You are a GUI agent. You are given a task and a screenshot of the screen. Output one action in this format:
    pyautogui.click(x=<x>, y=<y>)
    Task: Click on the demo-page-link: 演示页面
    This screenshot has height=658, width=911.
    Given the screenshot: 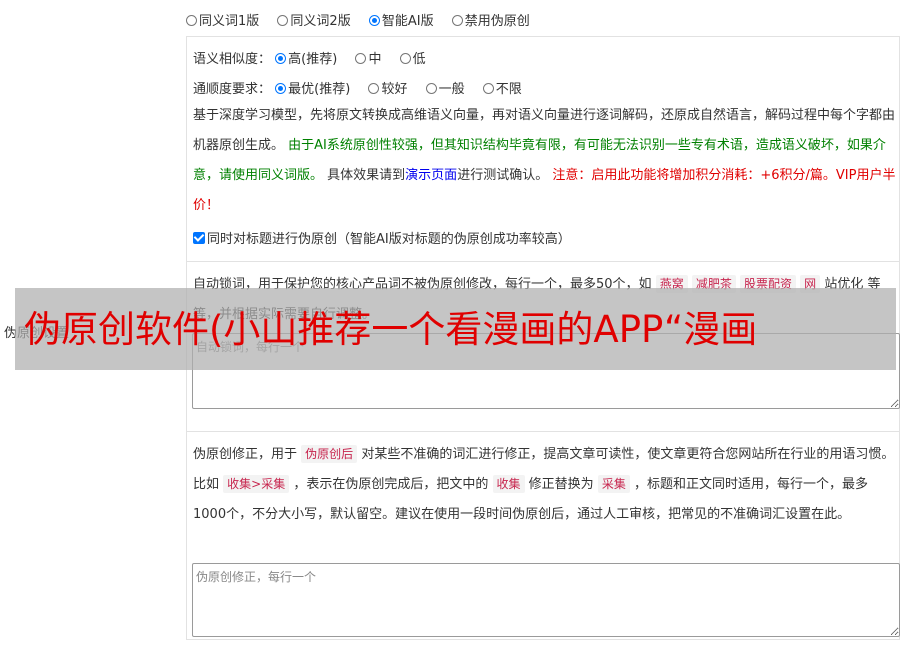 What is the action you would take?
    pyautogui.click(x=431, y=175)
    